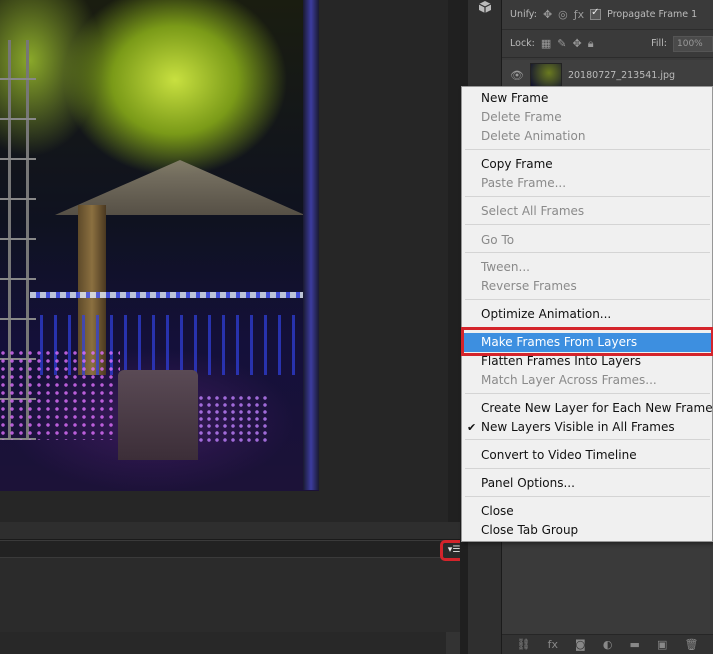  What do you see at coordinates (60, 395) in the screenshot?
I see `photo-purple-lights` at bounding box center [60, 395].